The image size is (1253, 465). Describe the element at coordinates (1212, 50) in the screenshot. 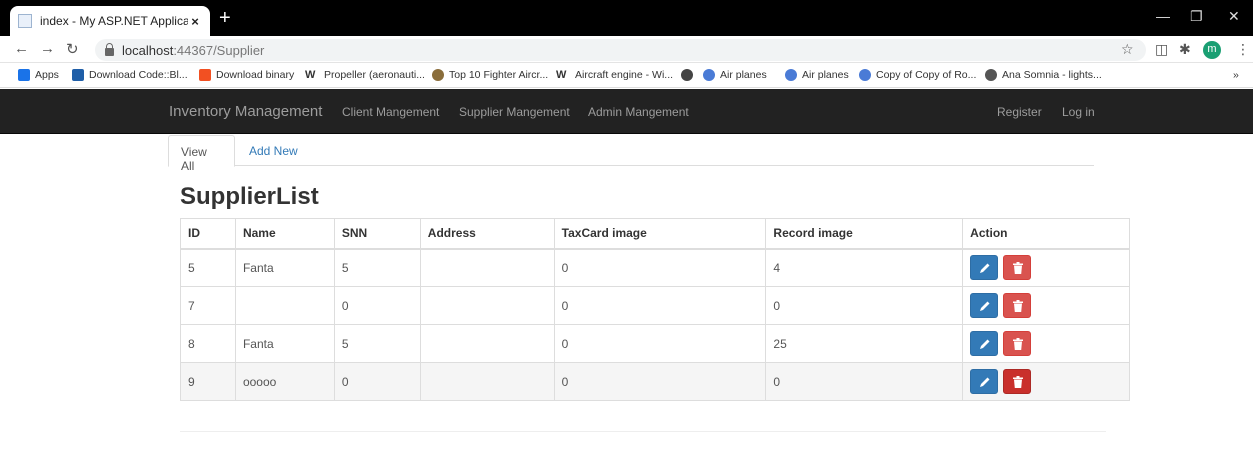

I see `profile-avatar: m` at that location.